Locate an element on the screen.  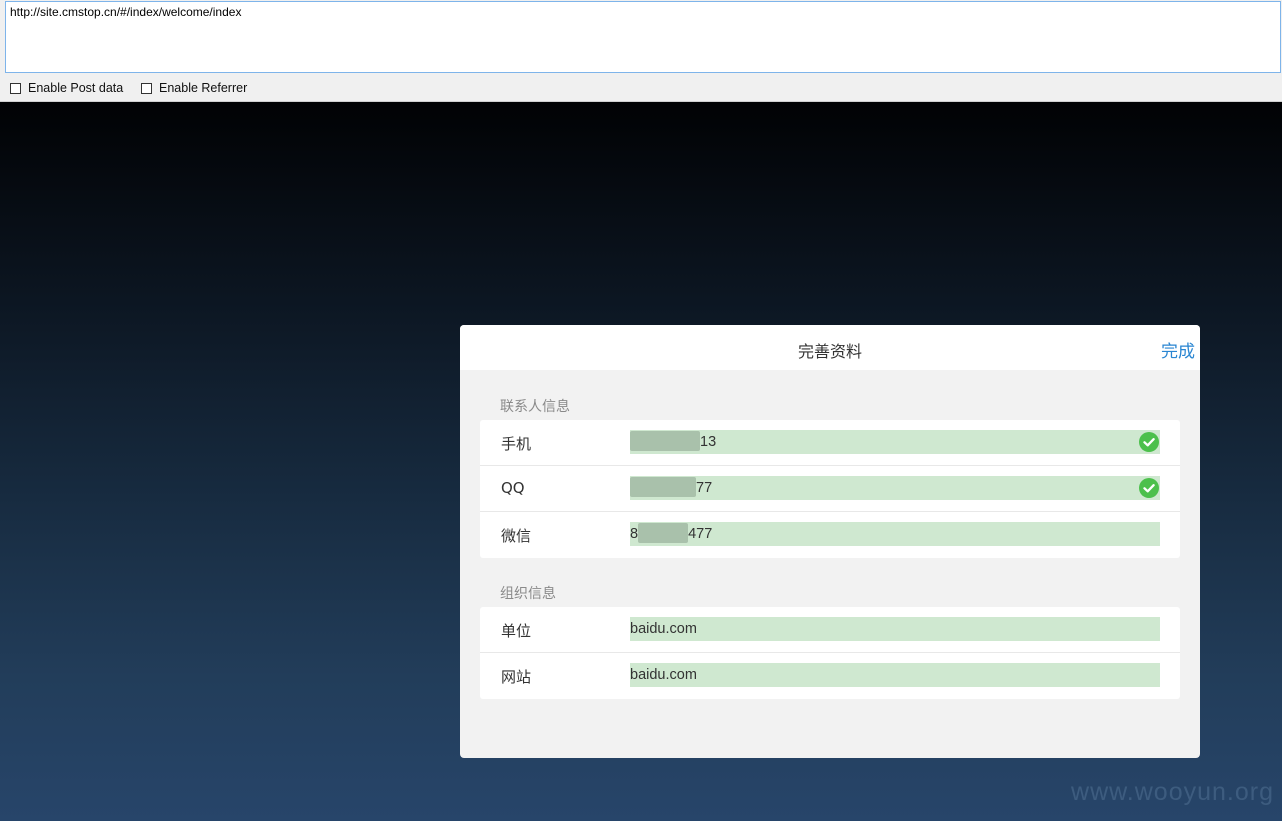
wechat-value-prefix: 8 is located at coordinates (634, 534).